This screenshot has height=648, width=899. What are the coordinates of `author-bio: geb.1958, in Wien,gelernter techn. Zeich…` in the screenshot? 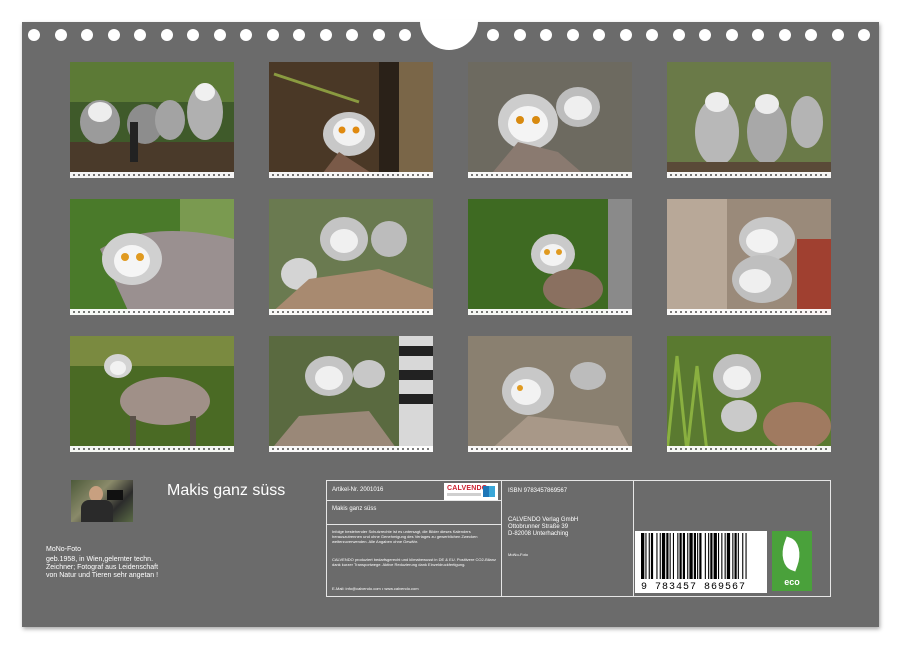 It's located at (102, 567).